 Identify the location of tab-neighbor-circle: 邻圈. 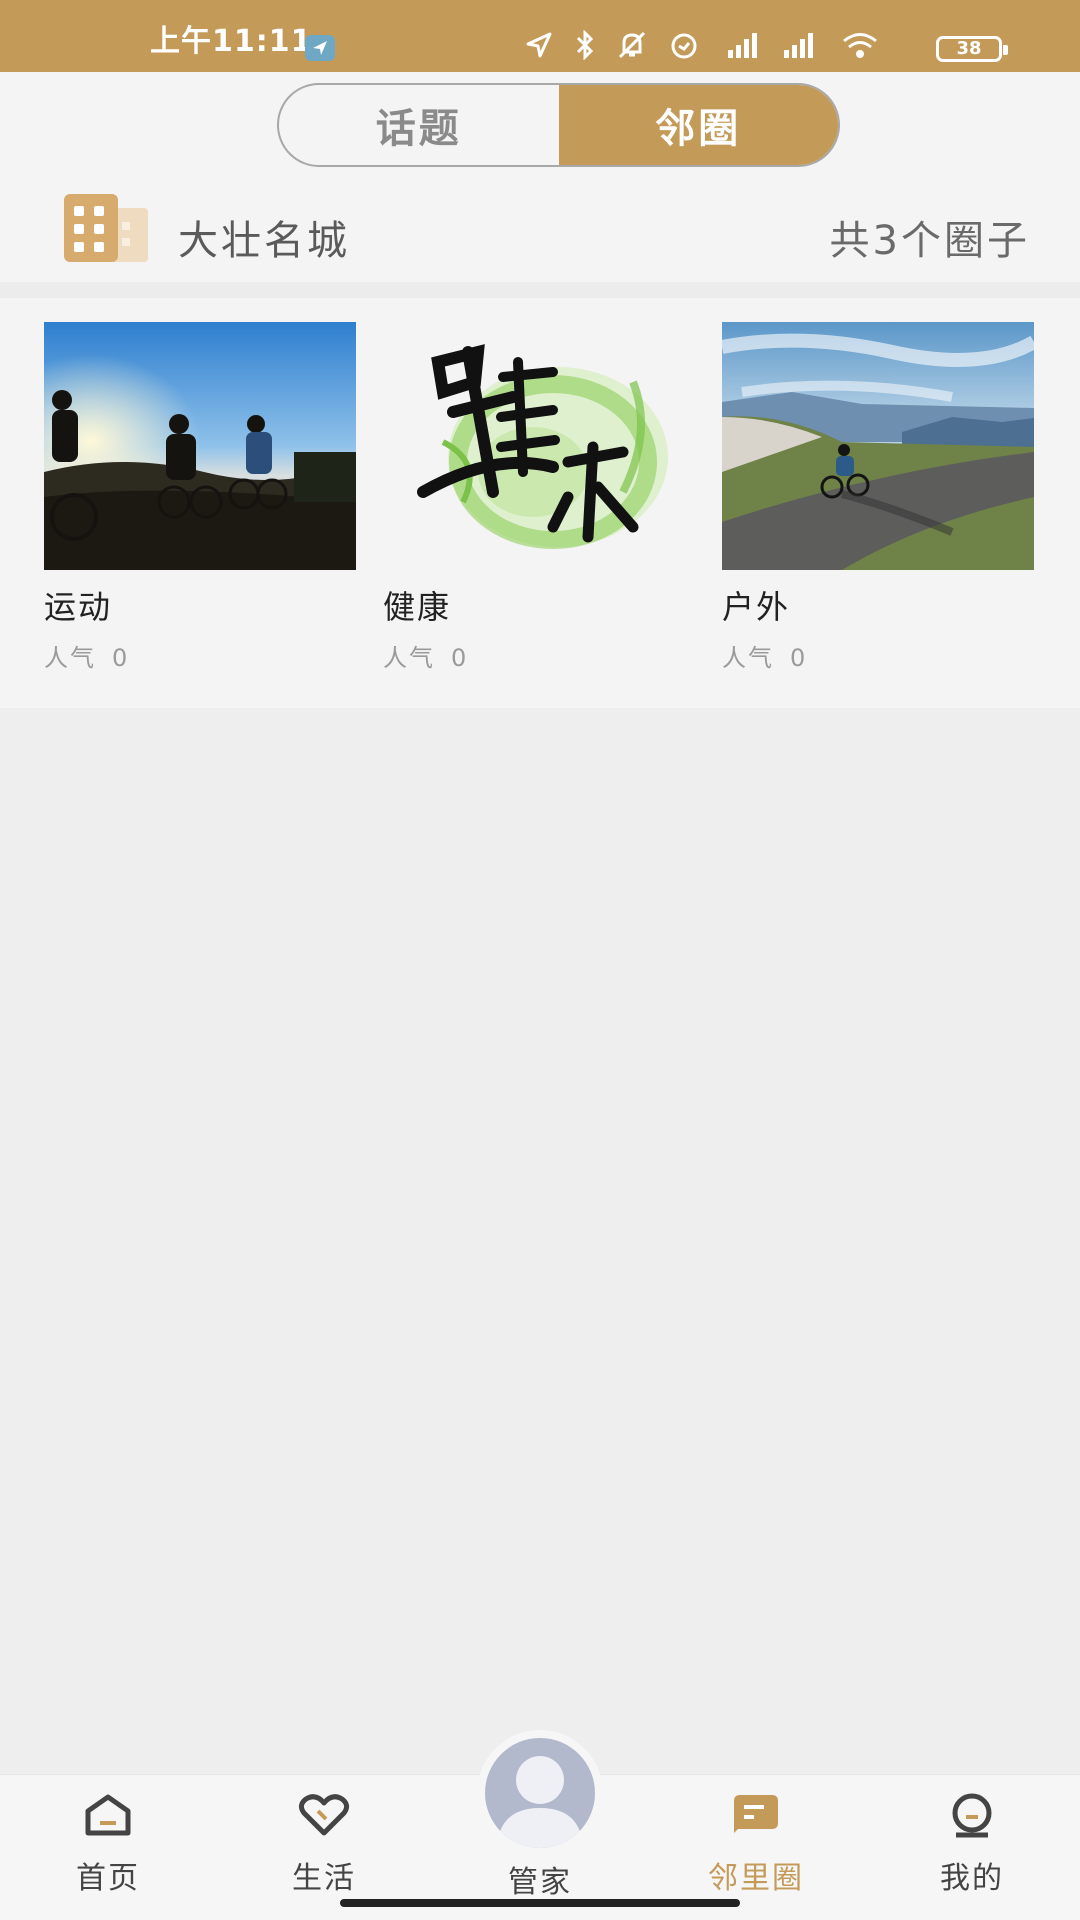
(698, 125).